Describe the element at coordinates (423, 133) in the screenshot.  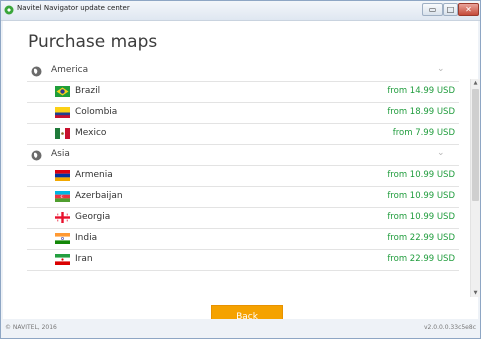
I see `price-label: from 7.99 USD` at that location.